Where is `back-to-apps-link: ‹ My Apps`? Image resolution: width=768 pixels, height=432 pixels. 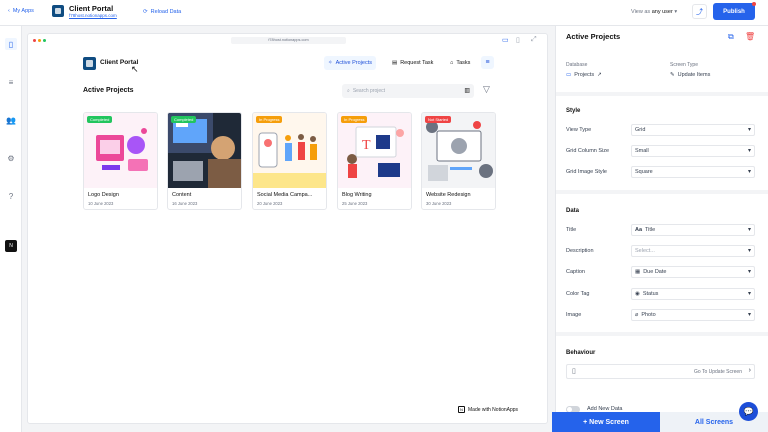
back-to-apps-link: ‹ My Apps is located at coordinates (21, 11).